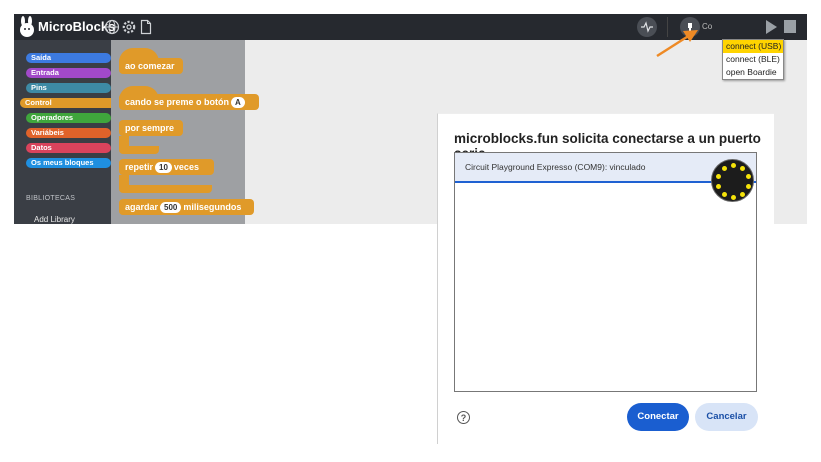 The height and width of the screenshot is (462, 821). I want to click on category-pins: Pins, so click(68, 88).